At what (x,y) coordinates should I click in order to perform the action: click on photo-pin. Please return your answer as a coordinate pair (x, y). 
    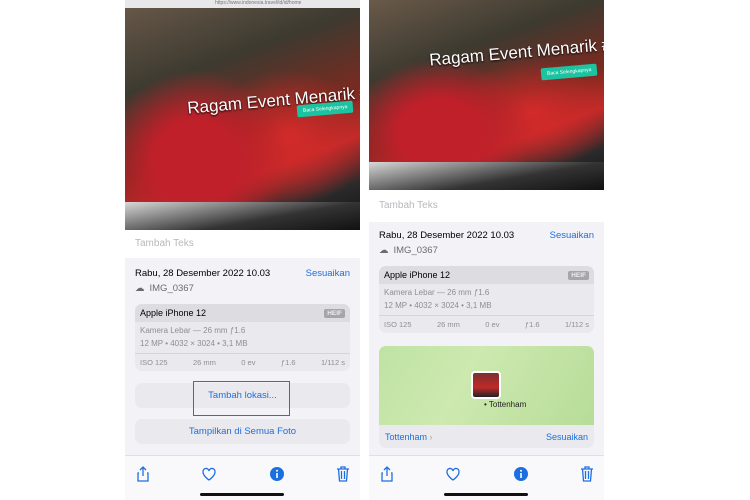
    Looking at the image, I should click on (486, 385).